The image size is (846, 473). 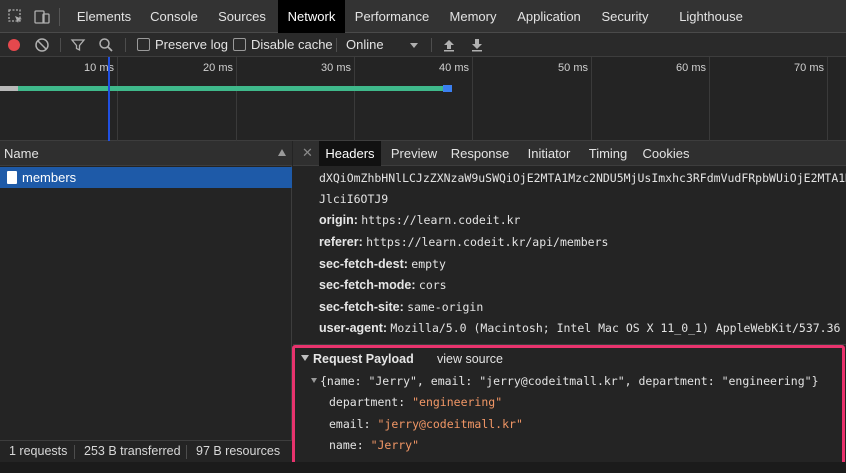 I want to click on header-value: https://learn.codeit.kr, so click(x=441, y=220).